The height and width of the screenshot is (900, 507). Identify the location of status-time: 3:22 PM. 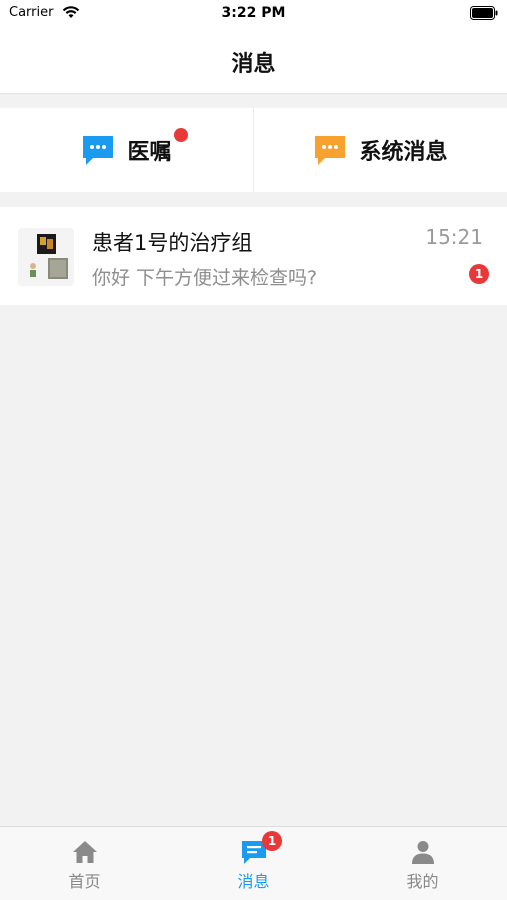
(253, 13).